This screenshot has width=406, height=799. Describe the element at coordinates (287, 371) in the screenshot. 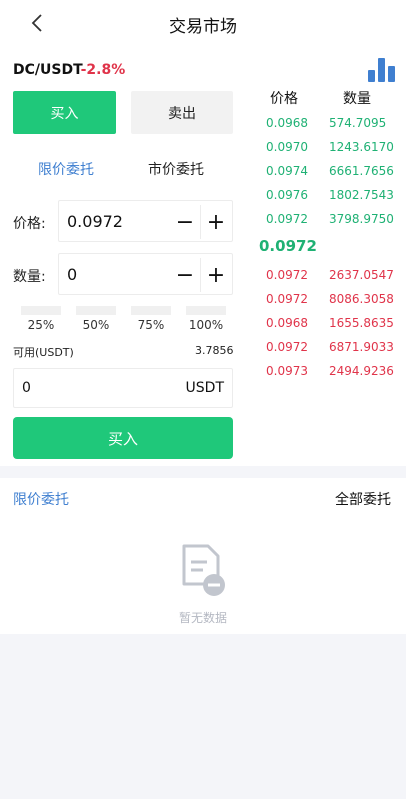

I see `orderbook-price: 0.0973` at that location.